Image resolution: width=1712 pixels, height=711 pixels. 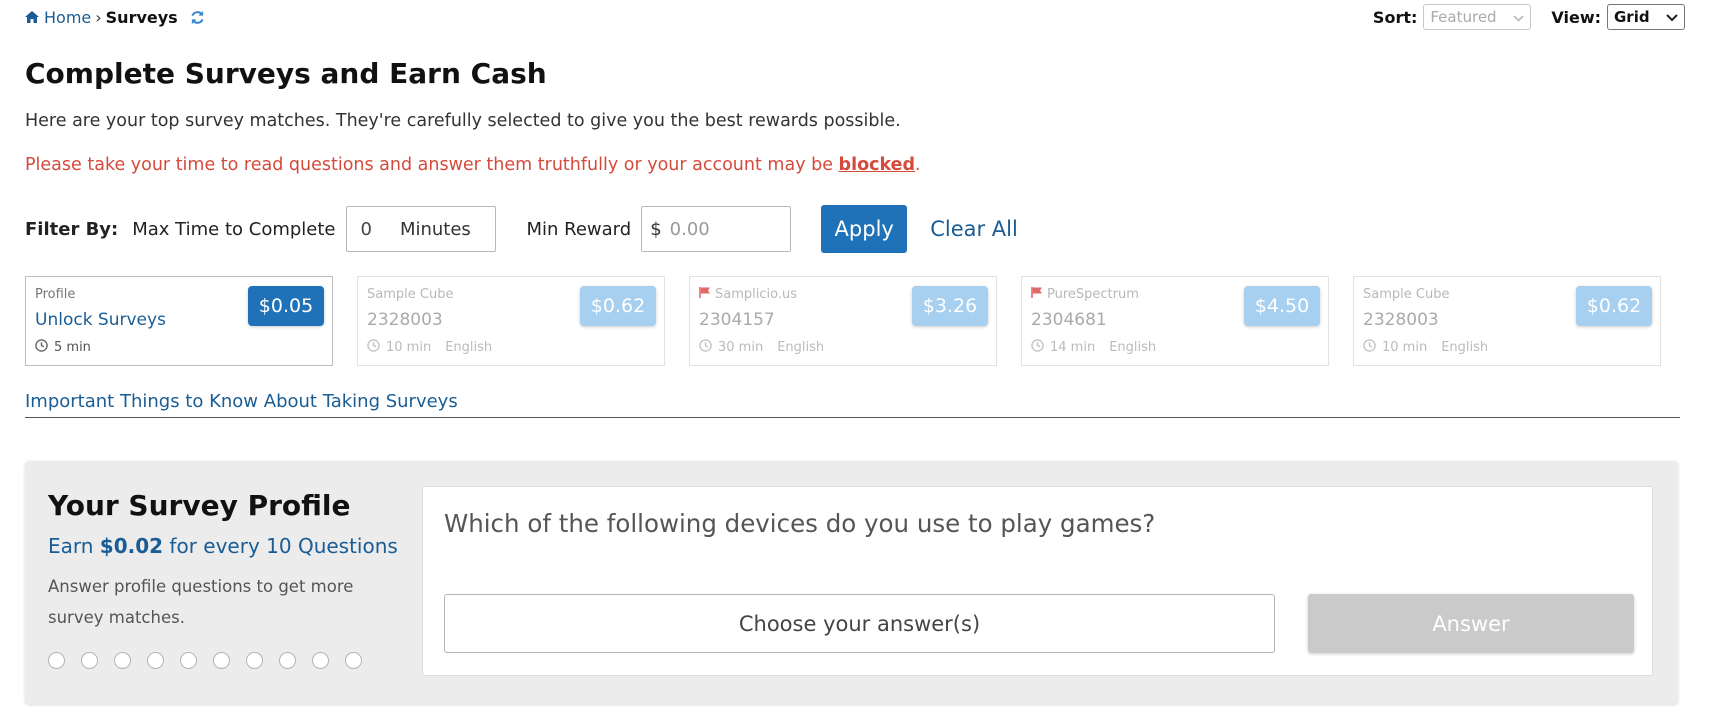 I want to click on card-provider-label: Profile, so click(x=55, y=294).